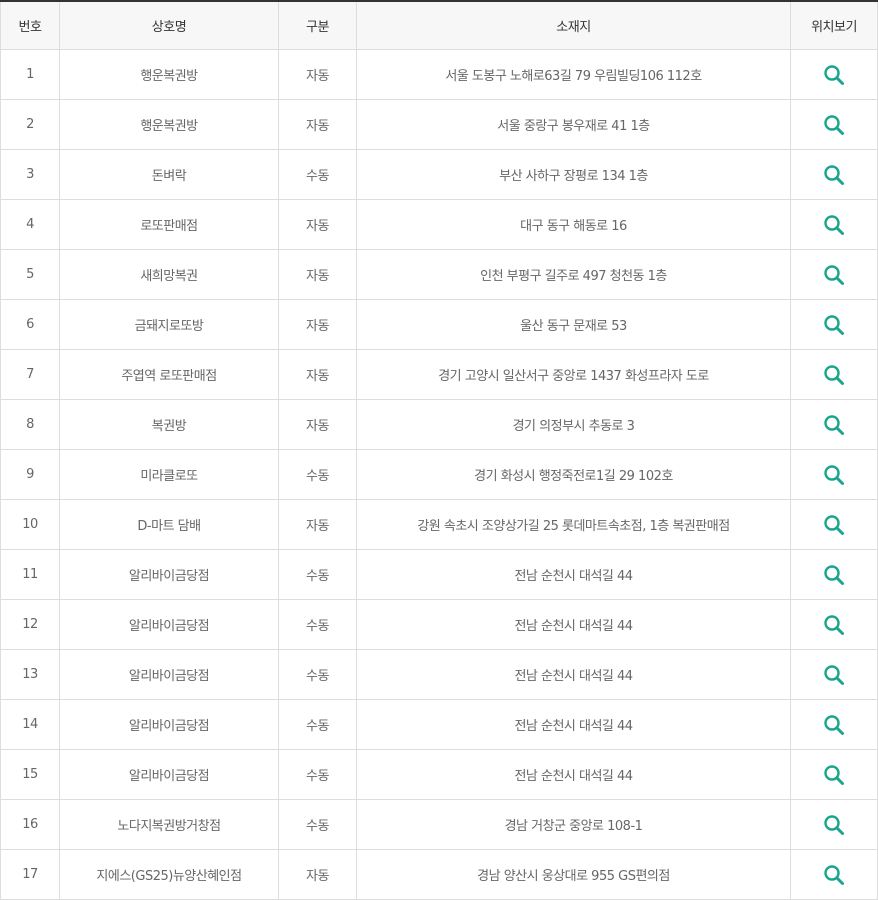 The width and height of the screenshot is (878, 900). I want to click on cell-store-name: 주엽역 로또판매점, so click(169, 374).